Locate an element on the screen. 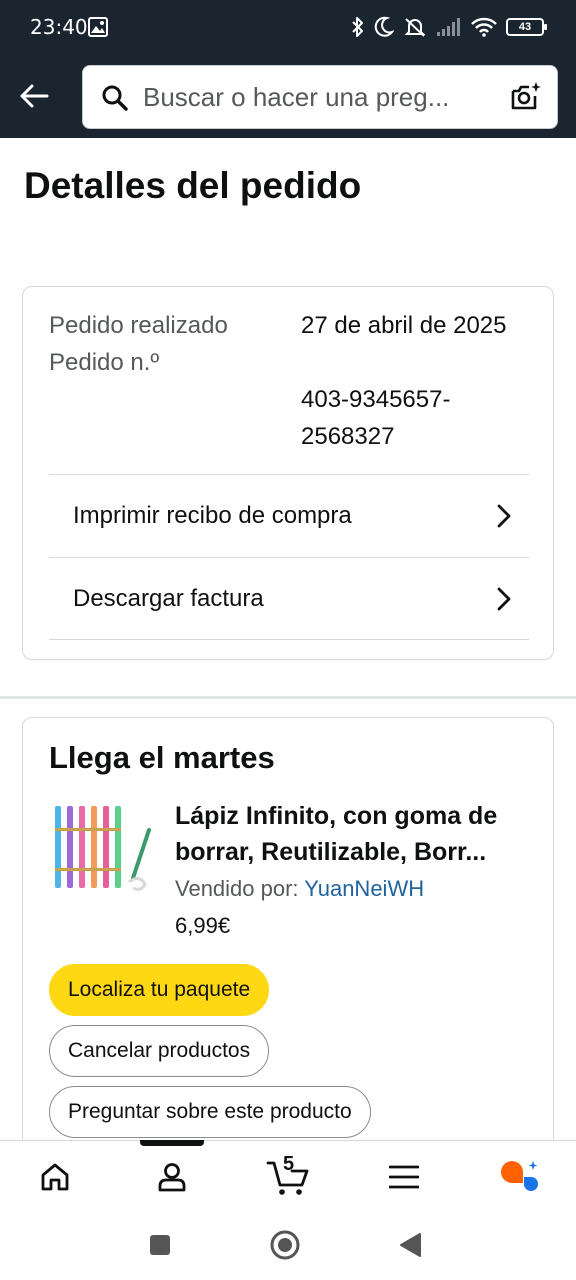 The width and height of the screenshot is (576, 1280). nav-rufus is located at coordinates (520, 1177).